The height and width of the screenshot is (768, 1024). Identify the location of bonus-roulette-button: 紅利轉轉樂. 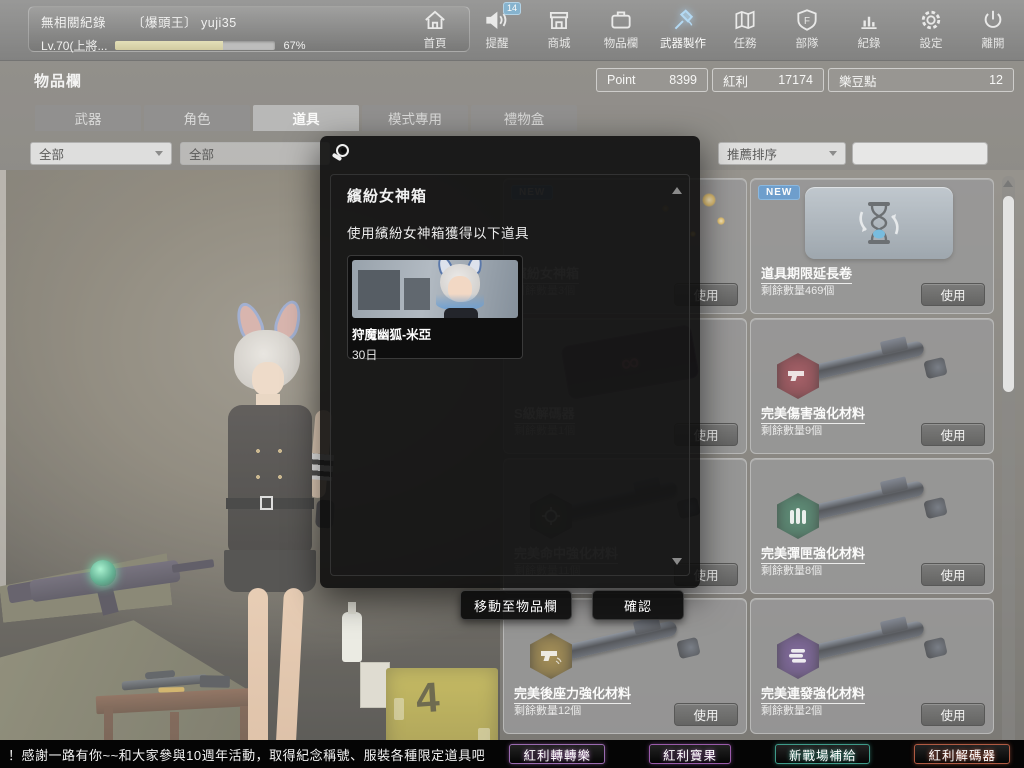
(557, 754).